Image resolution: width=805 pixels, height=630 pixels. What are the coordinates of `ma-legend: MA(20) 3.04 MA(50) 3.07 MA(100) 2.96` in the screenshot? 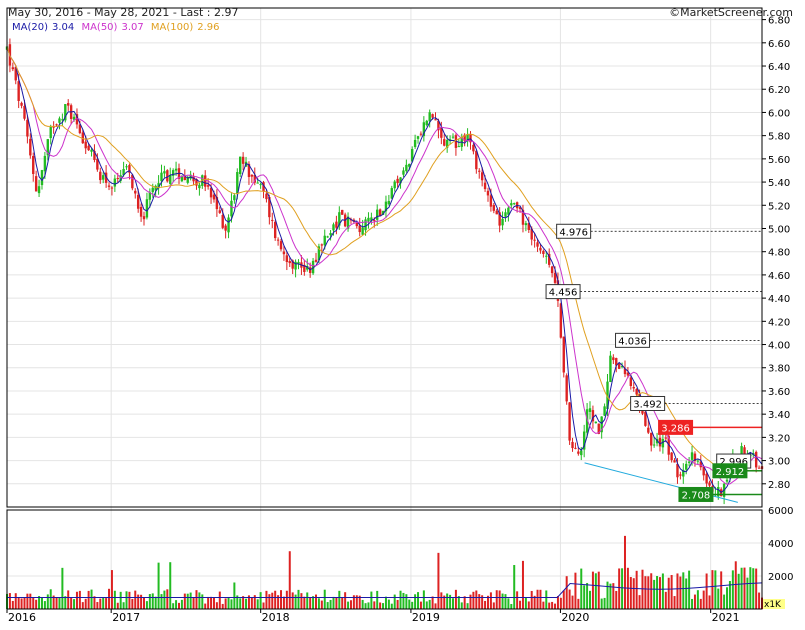 It's located at (118, 27).